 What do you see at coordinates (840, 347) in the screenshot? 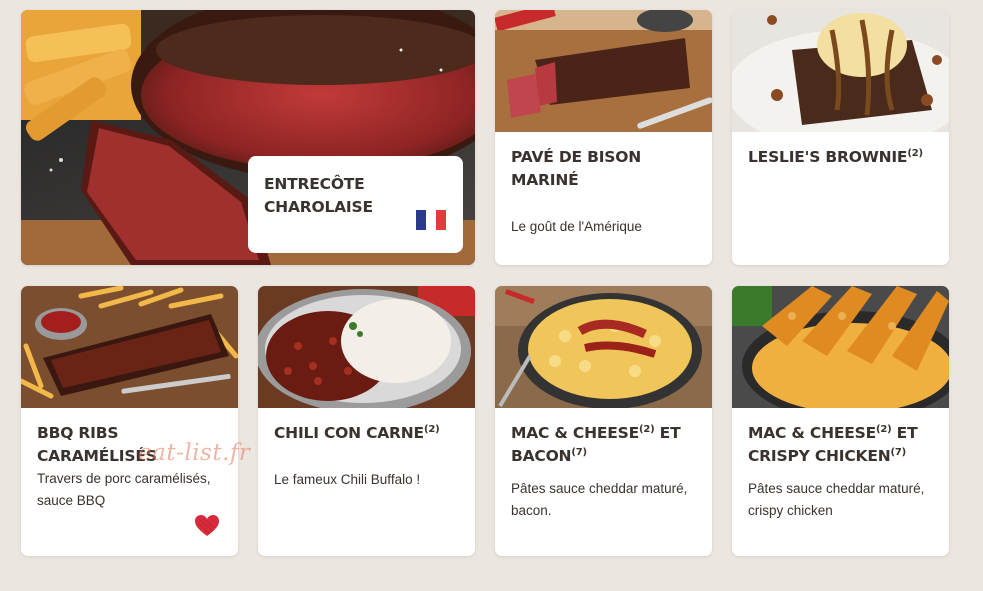
I see `mac-chicken-photo` at bounding box center [840, 347].